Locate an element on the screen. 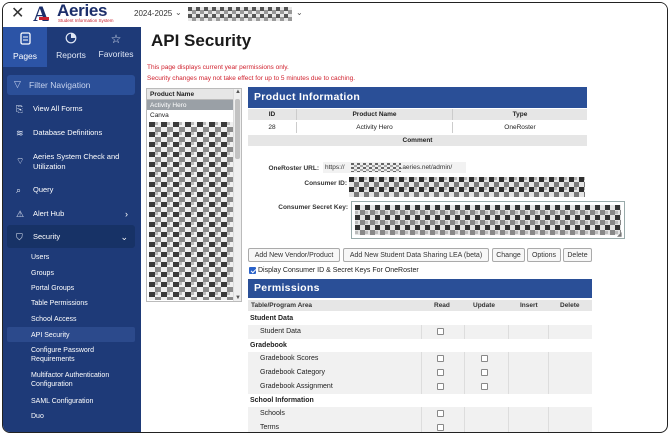 This screenshot has width=670, height=435. product-info-column-headers: ID Product Name Type is located at coordinates (417, 114).